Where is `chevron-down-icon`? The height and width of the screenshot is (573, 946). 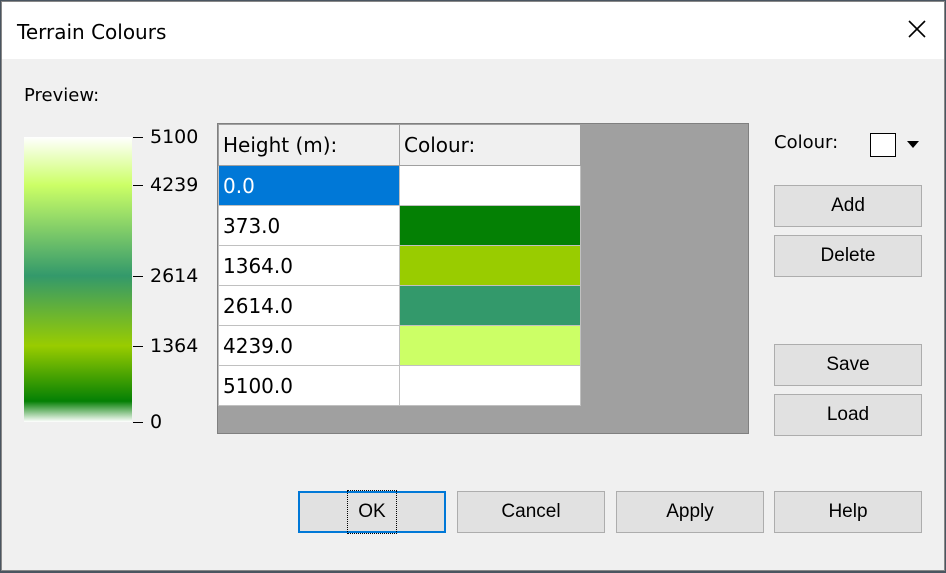
chevron-down-icon is located at coordinates (913, 144).